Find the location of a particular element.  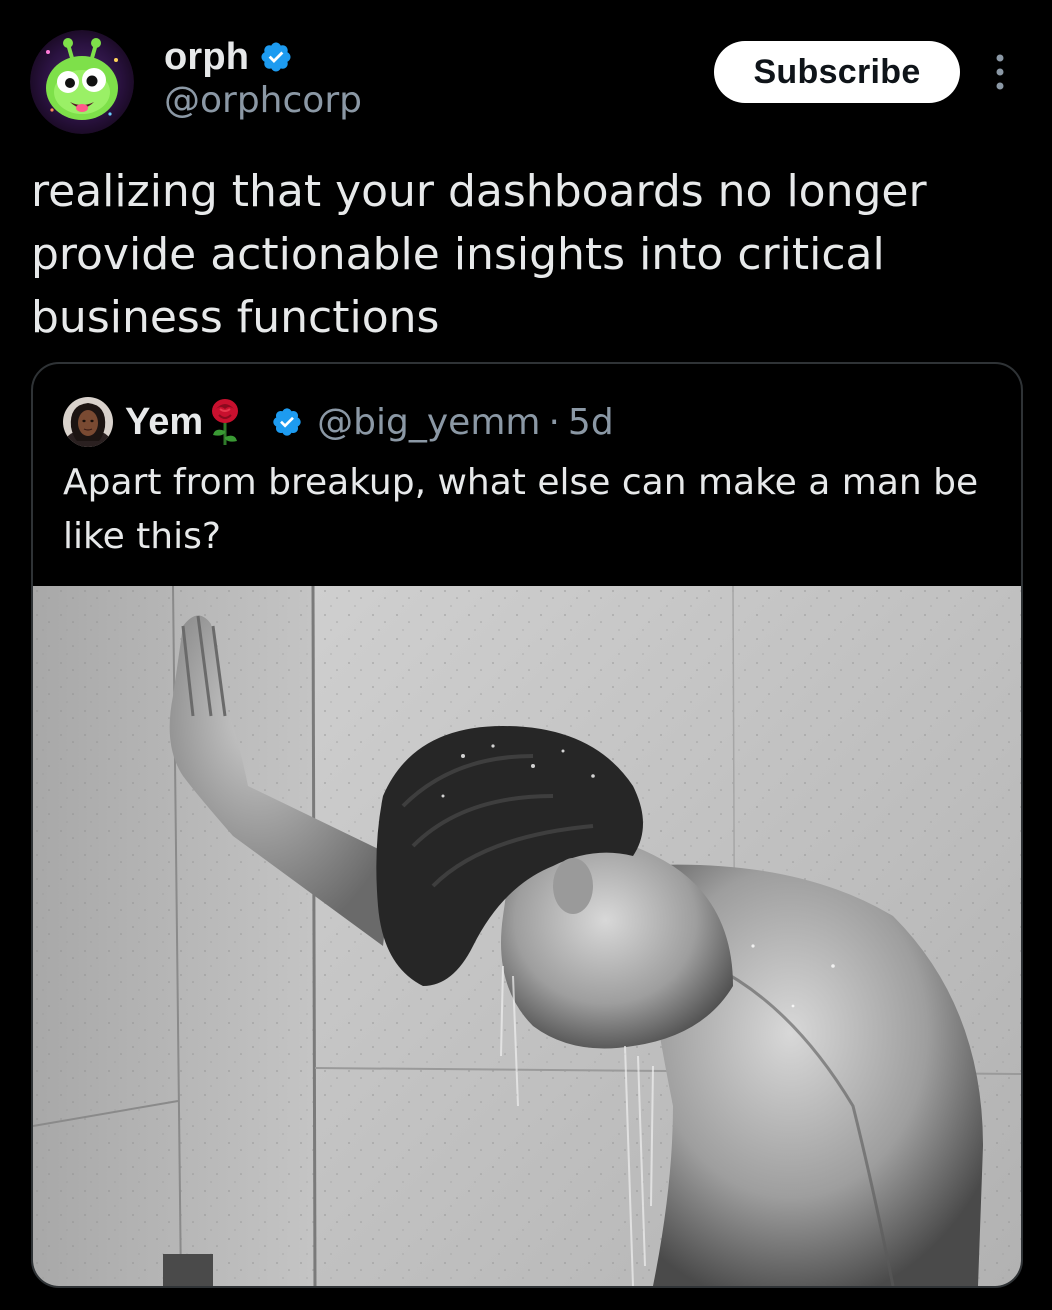

author-avatar is located at coordinates (82, 82).